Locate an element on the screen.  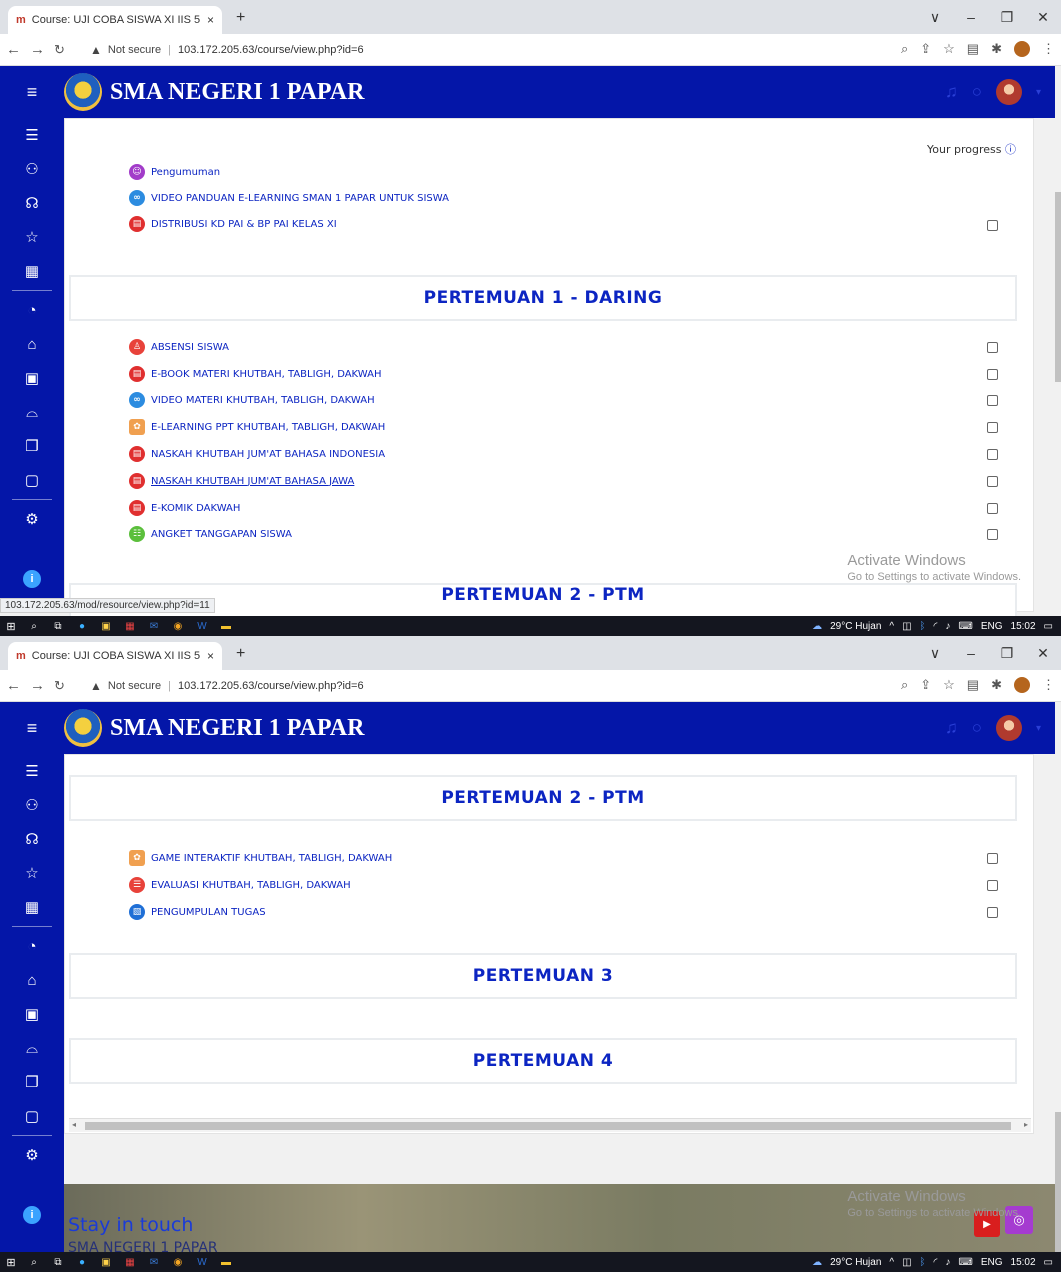
sidebar-item-calendar: ▣ is located at coordinates (32, 1014).